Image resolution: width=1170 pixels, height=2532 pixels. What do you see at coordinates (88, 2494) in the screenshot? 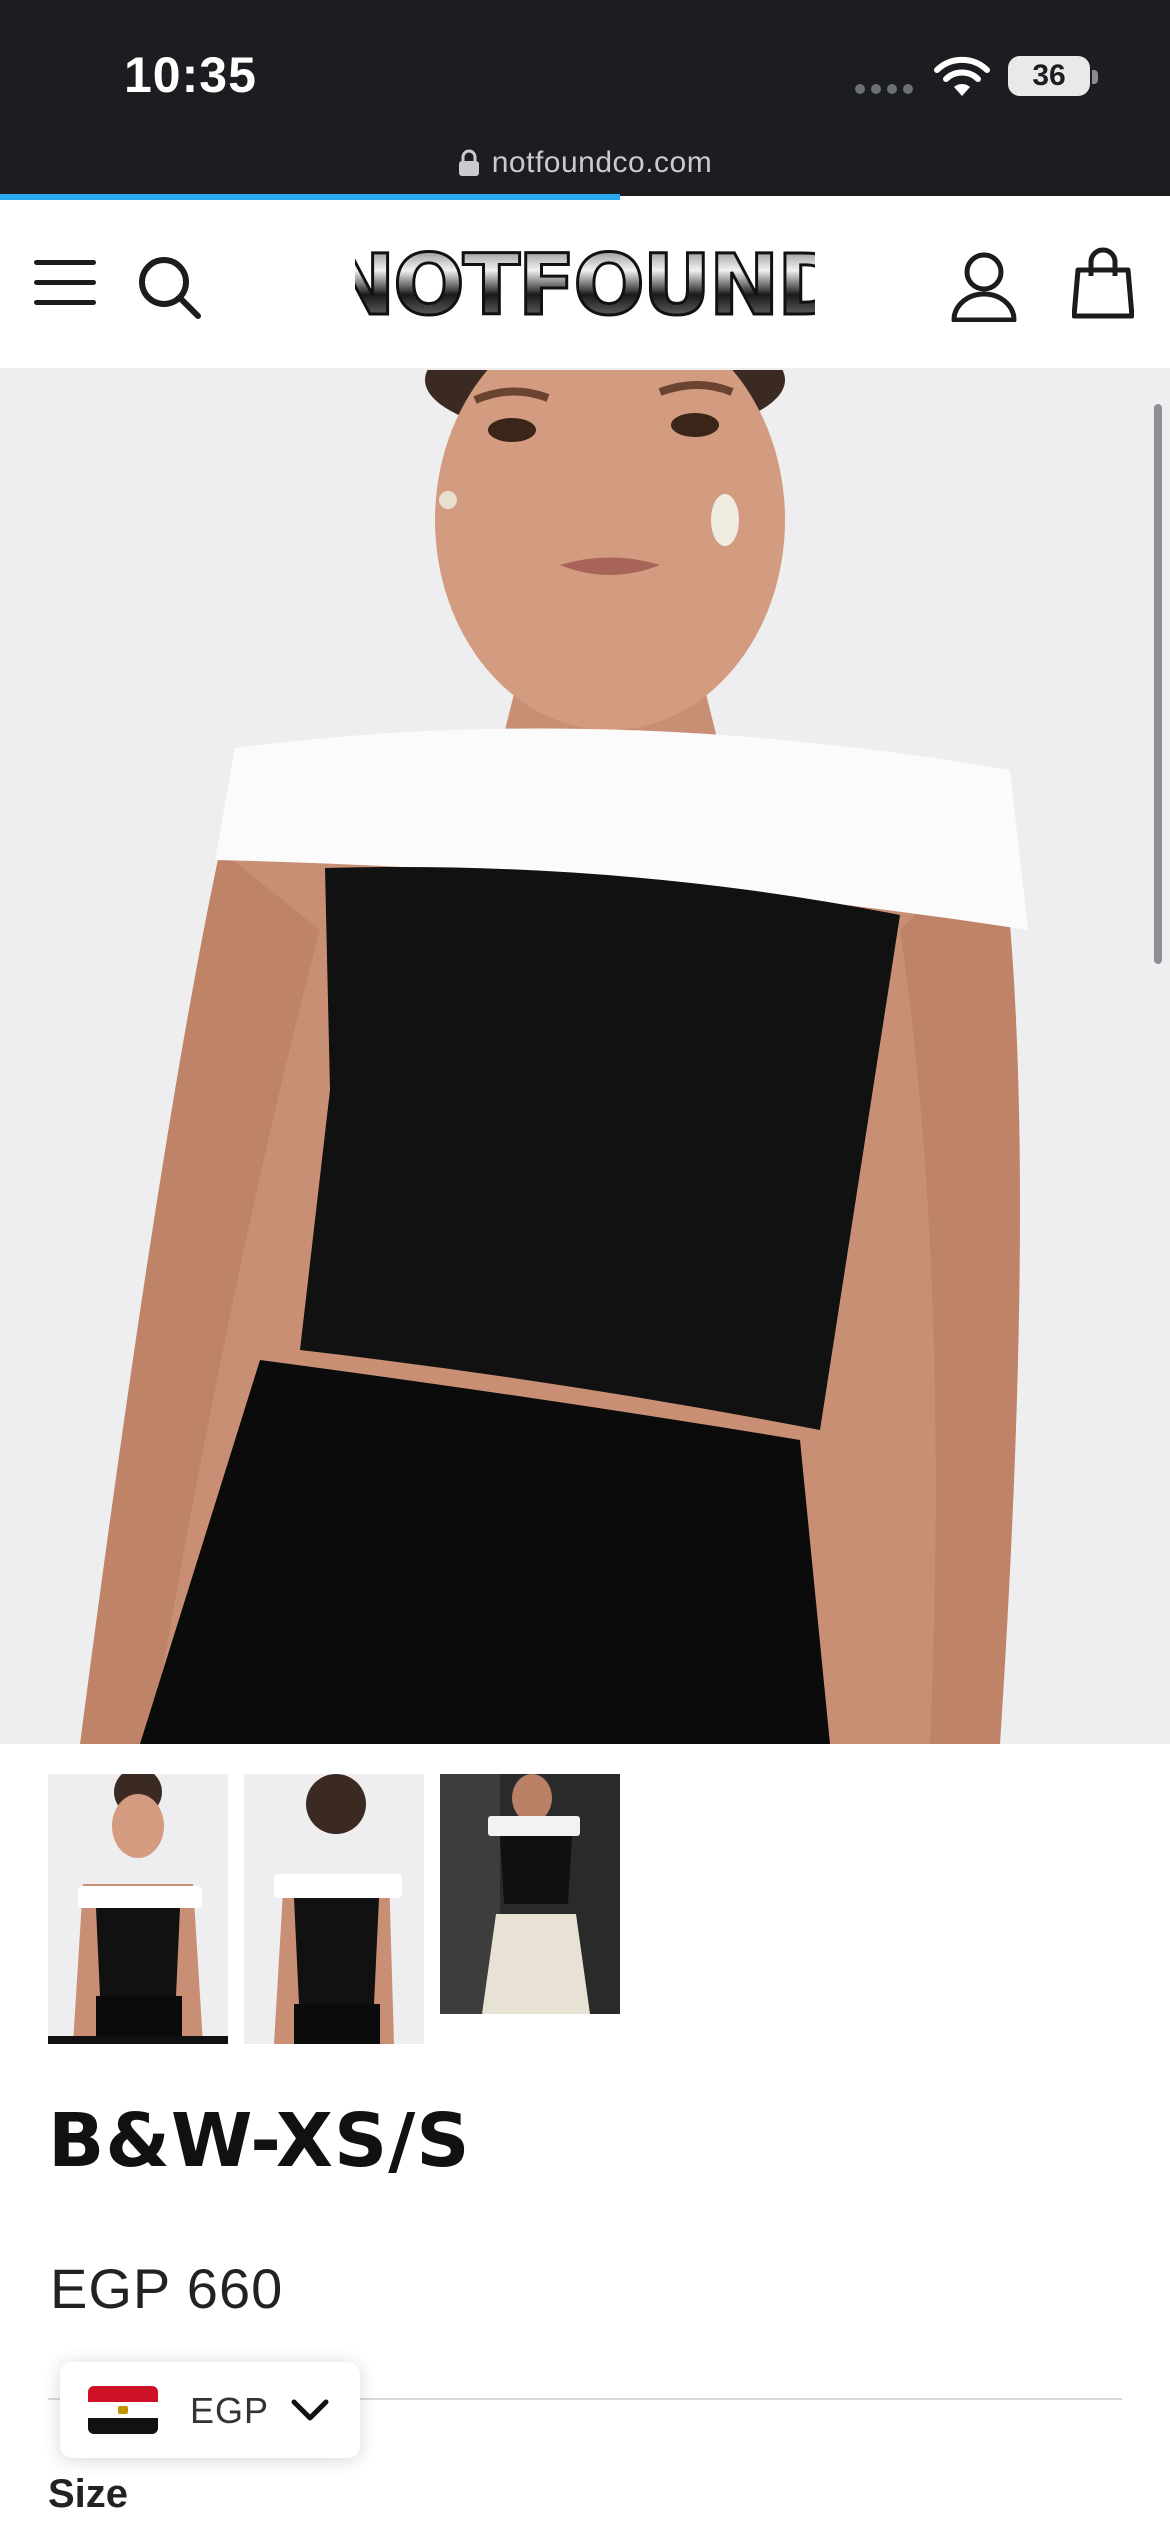
I see `size-label: Size` at bounding box center [88, 2494].